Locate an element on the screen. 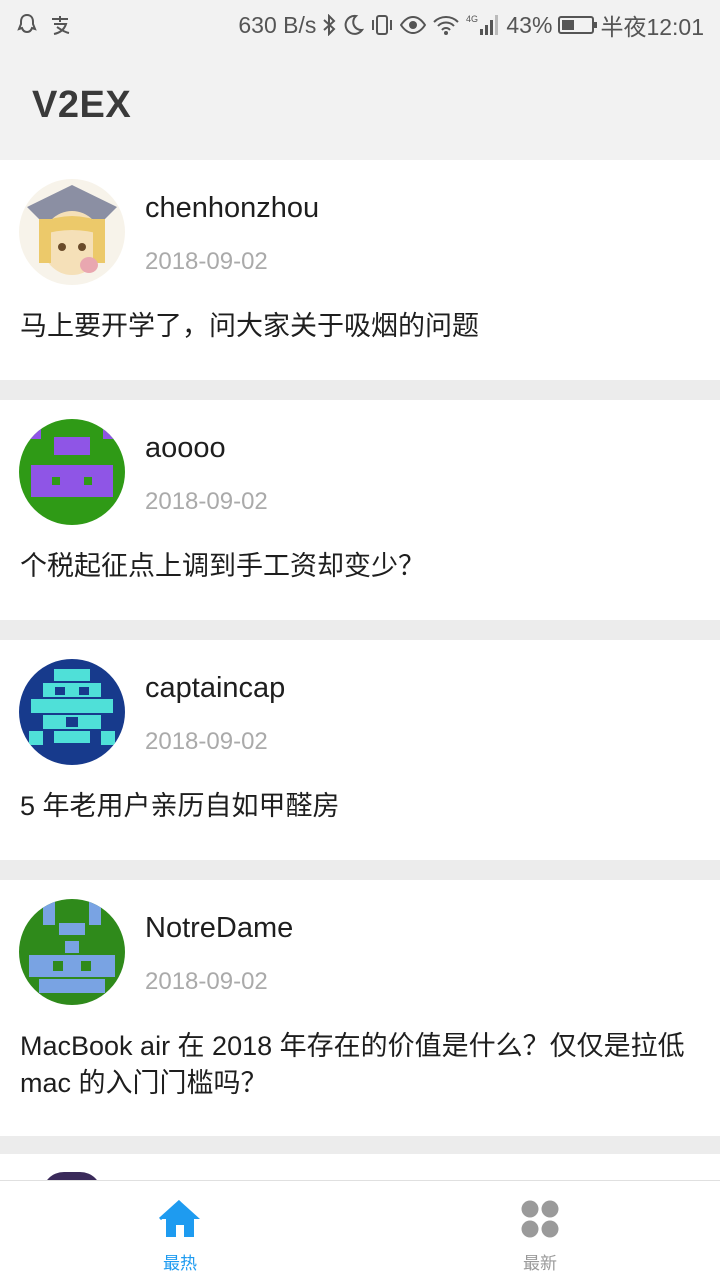  username: aoooo is located at coordinates (185, 448).